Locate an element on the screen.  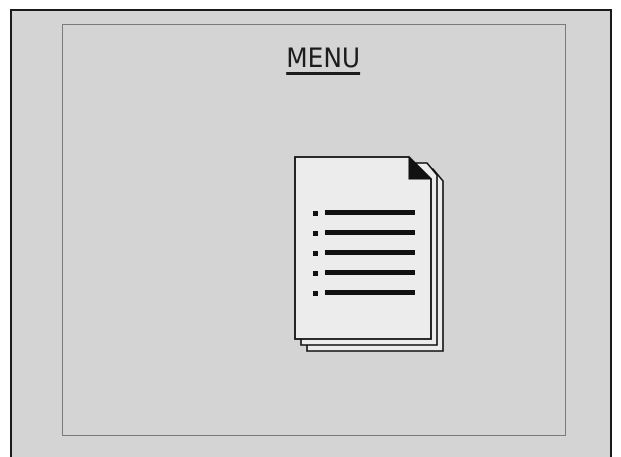
document-front-page is located at coordinates (363, 248).